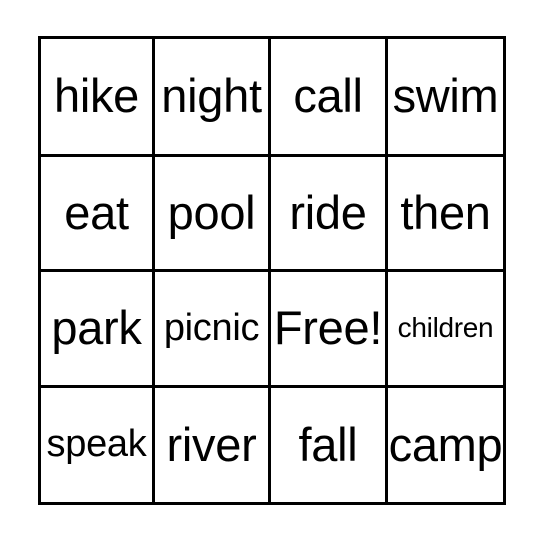 The width and height of the screenshot is (544, 544). I want to click on bingo-cell-1-3: then, so click(445, 213).